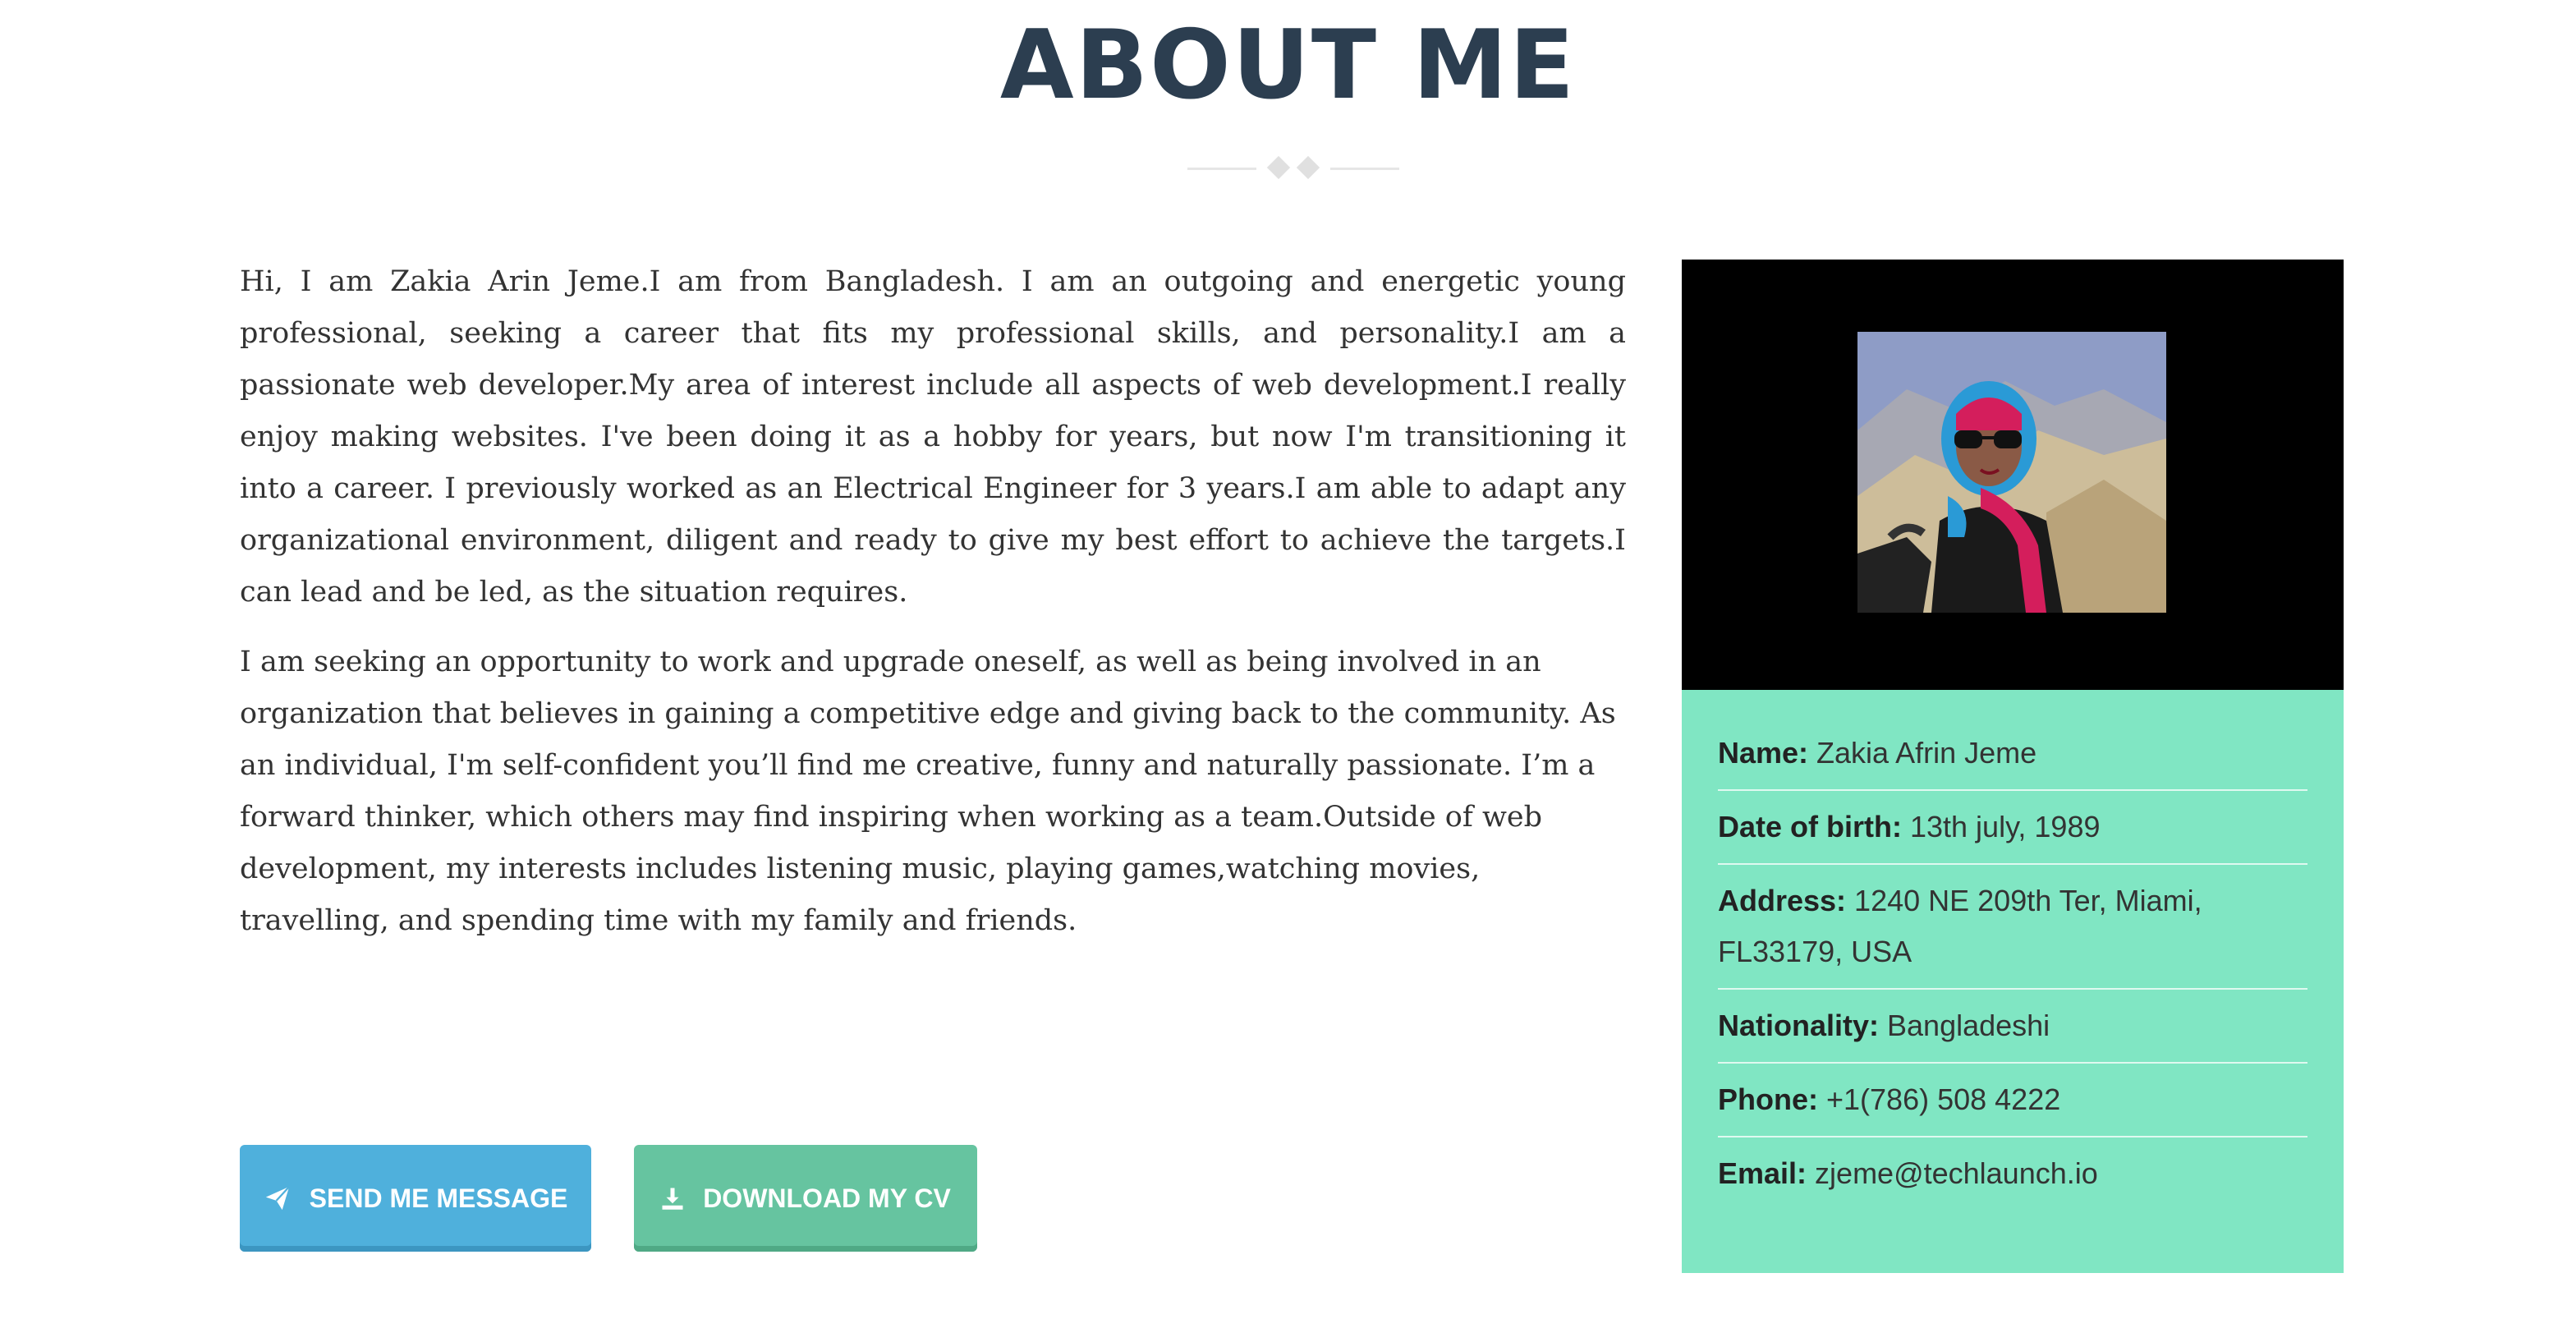 The height and width of the screenshot is (1319, 2576). Describe the element at coordinates (1814, 826) in the screenshot. I see `detail-dob-label: Date of birth:` at that location.